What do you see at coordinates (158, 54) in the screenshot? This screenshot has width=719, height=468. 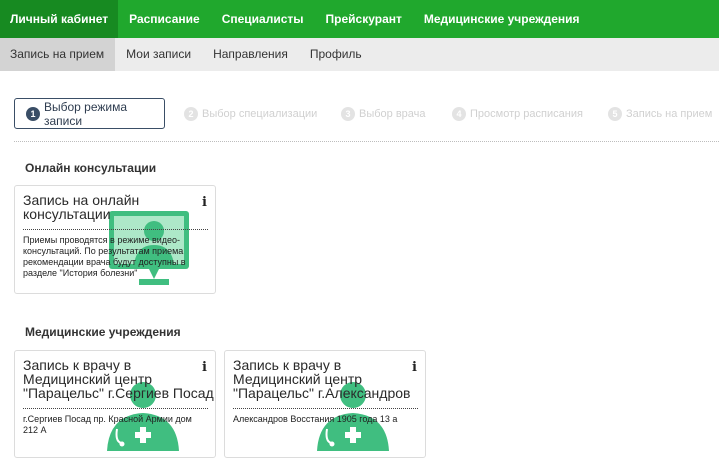 I see `subnav-my-records: Мои записи` at bounding box center [158, 54].